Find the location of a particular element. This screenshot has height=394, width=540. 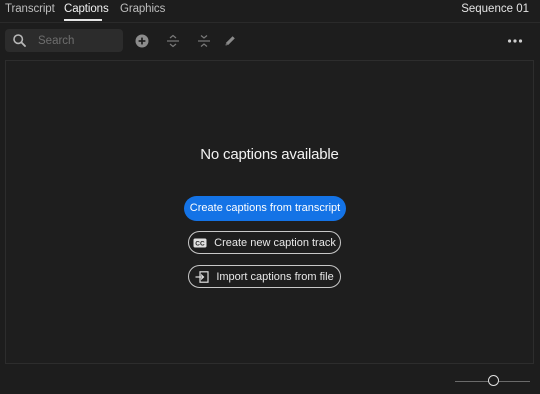

tab-captions: Captions is located at coordinates (86, 9).